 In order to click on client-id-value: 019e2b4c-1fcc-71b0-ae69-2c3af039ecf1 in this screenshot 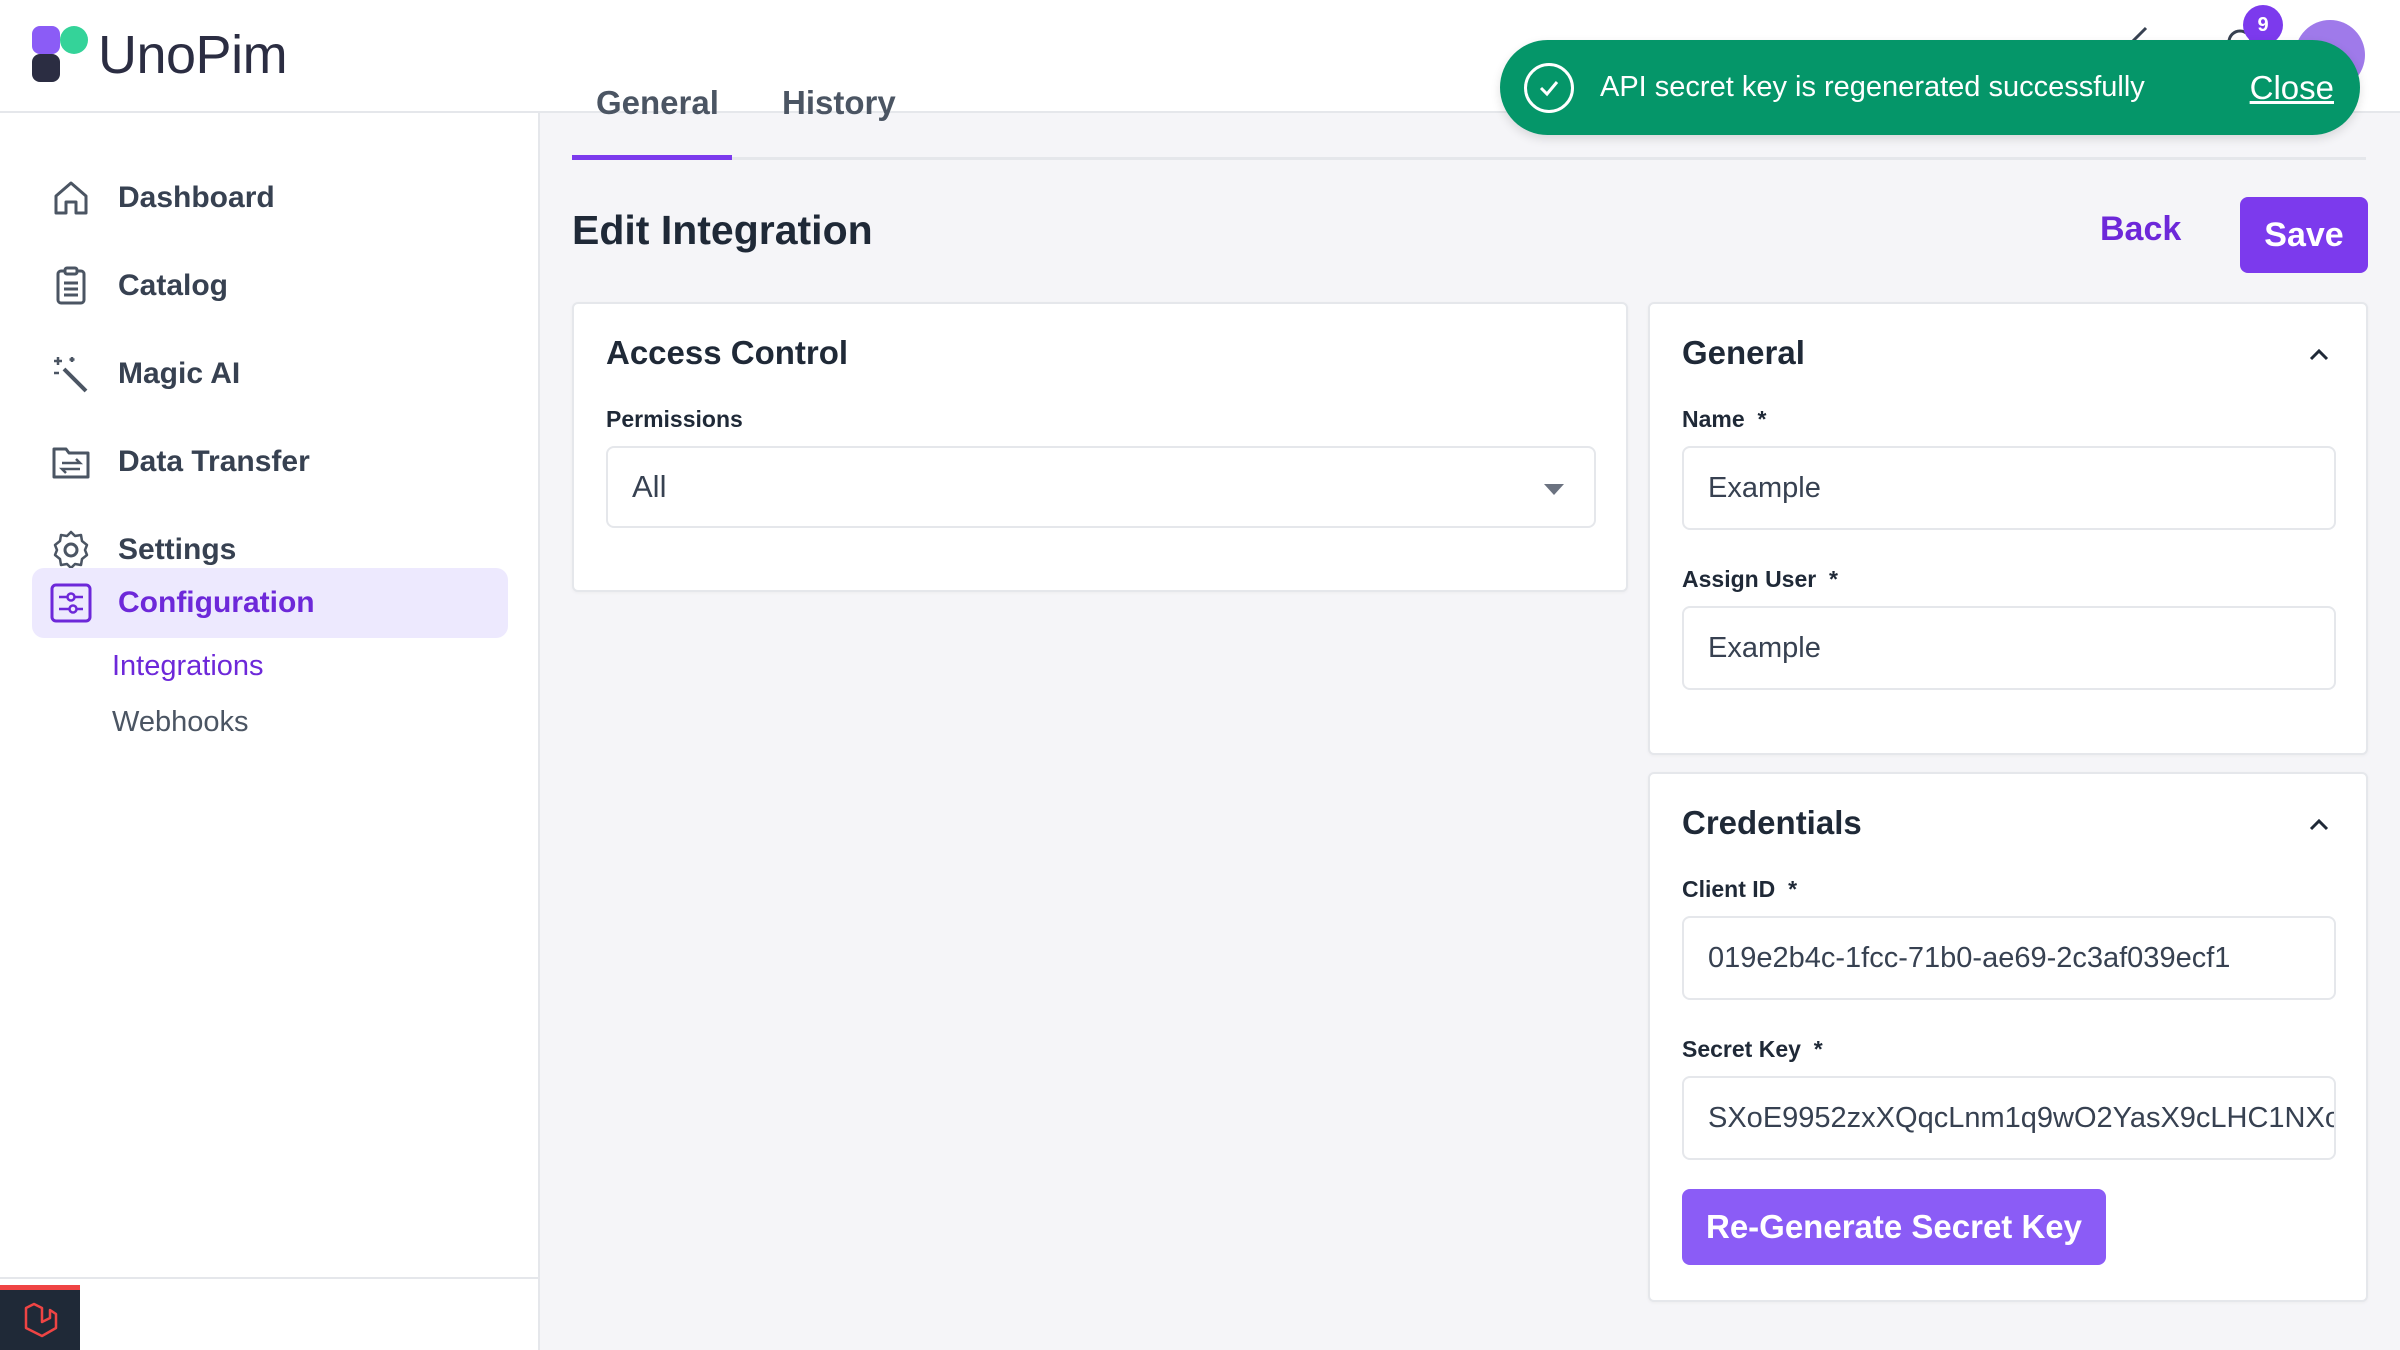, I will do `click(1969, 957)`.